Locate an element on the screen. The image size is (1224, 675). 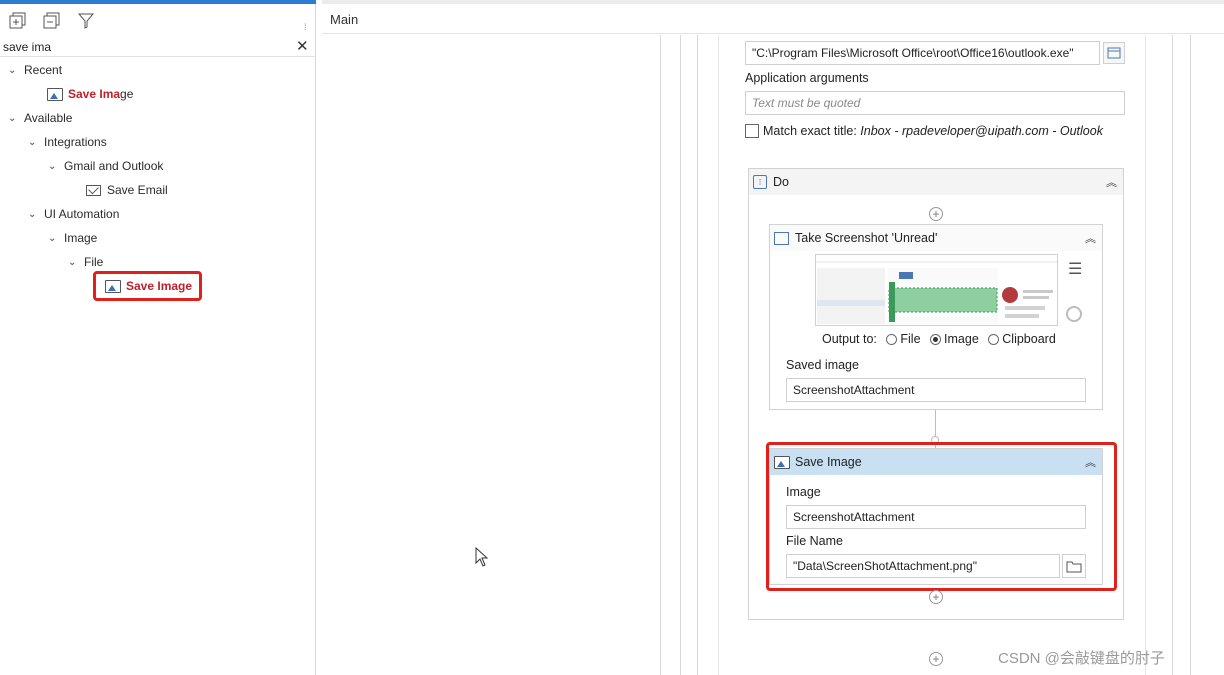
saved-image-field: ScreenshotAttachment is located at coordinates (936, 390).